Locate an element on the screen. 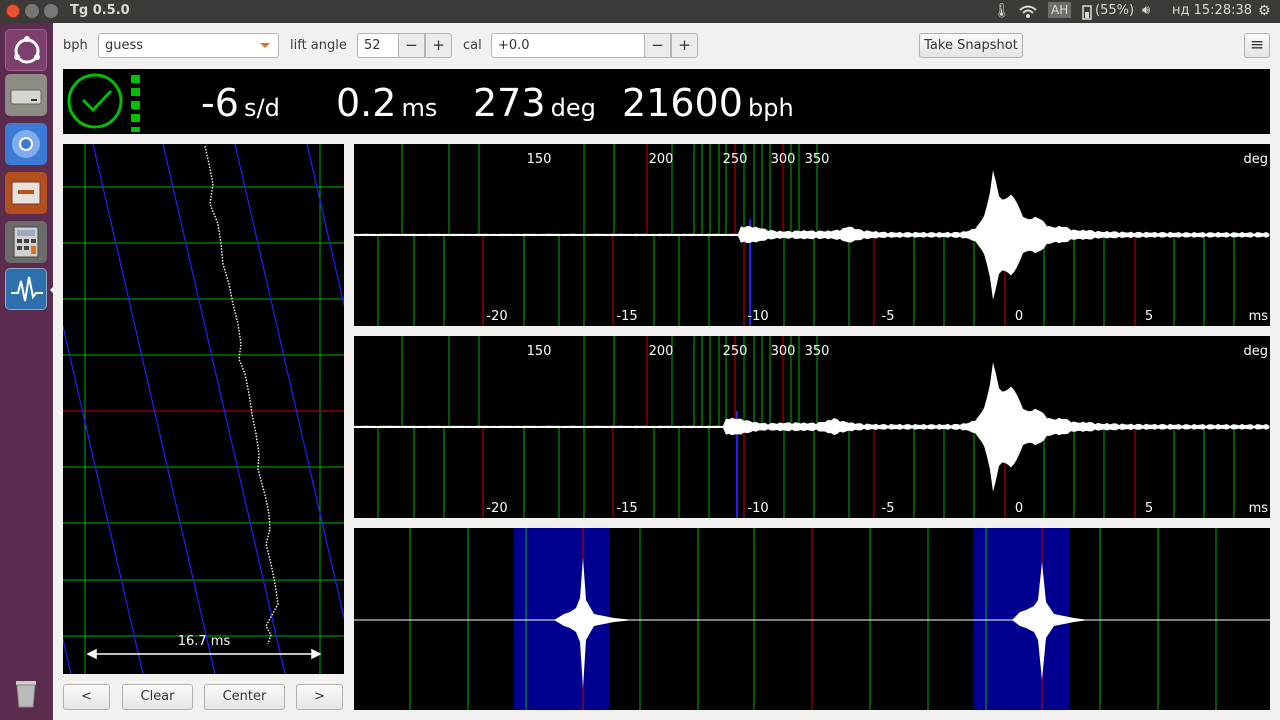 The image size is (1280, 720). window-title: Tg 0.5.0 is located at coordinates (100, 10).